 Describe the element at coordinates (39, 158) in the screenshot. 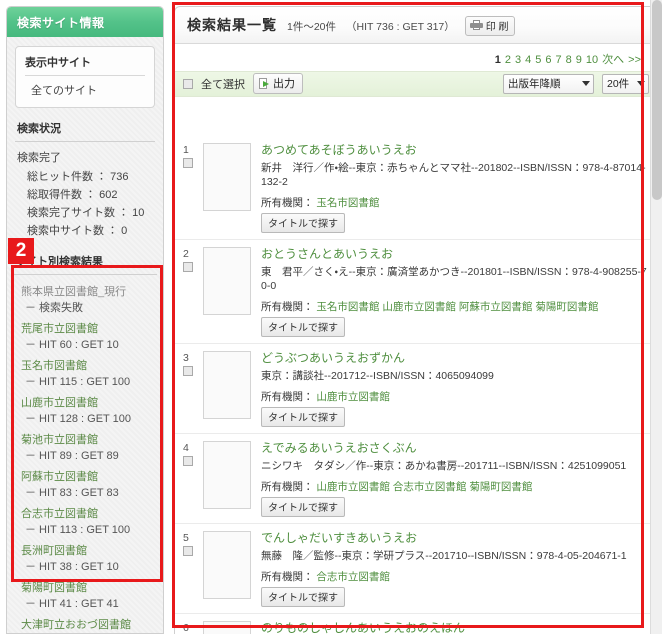

I see `search-status-state: 検索完了` at that location.